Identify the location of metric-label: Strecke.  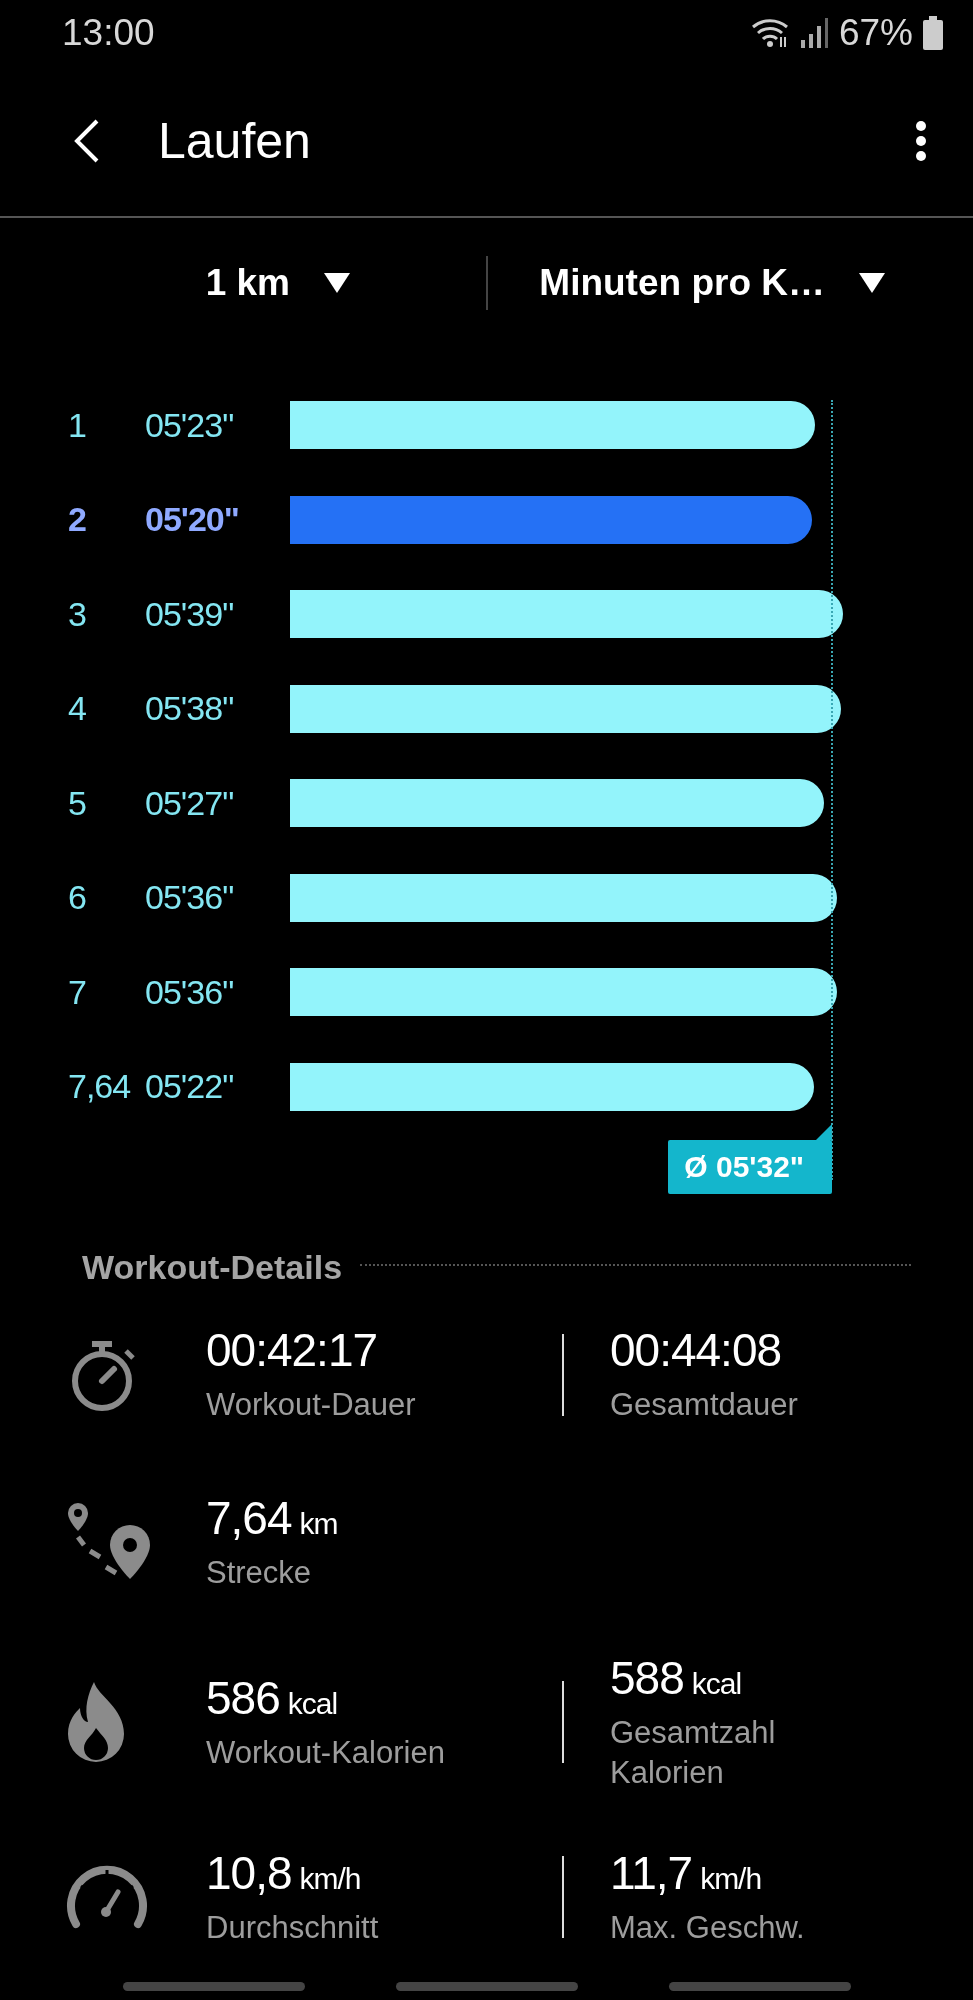
(259, 1572).